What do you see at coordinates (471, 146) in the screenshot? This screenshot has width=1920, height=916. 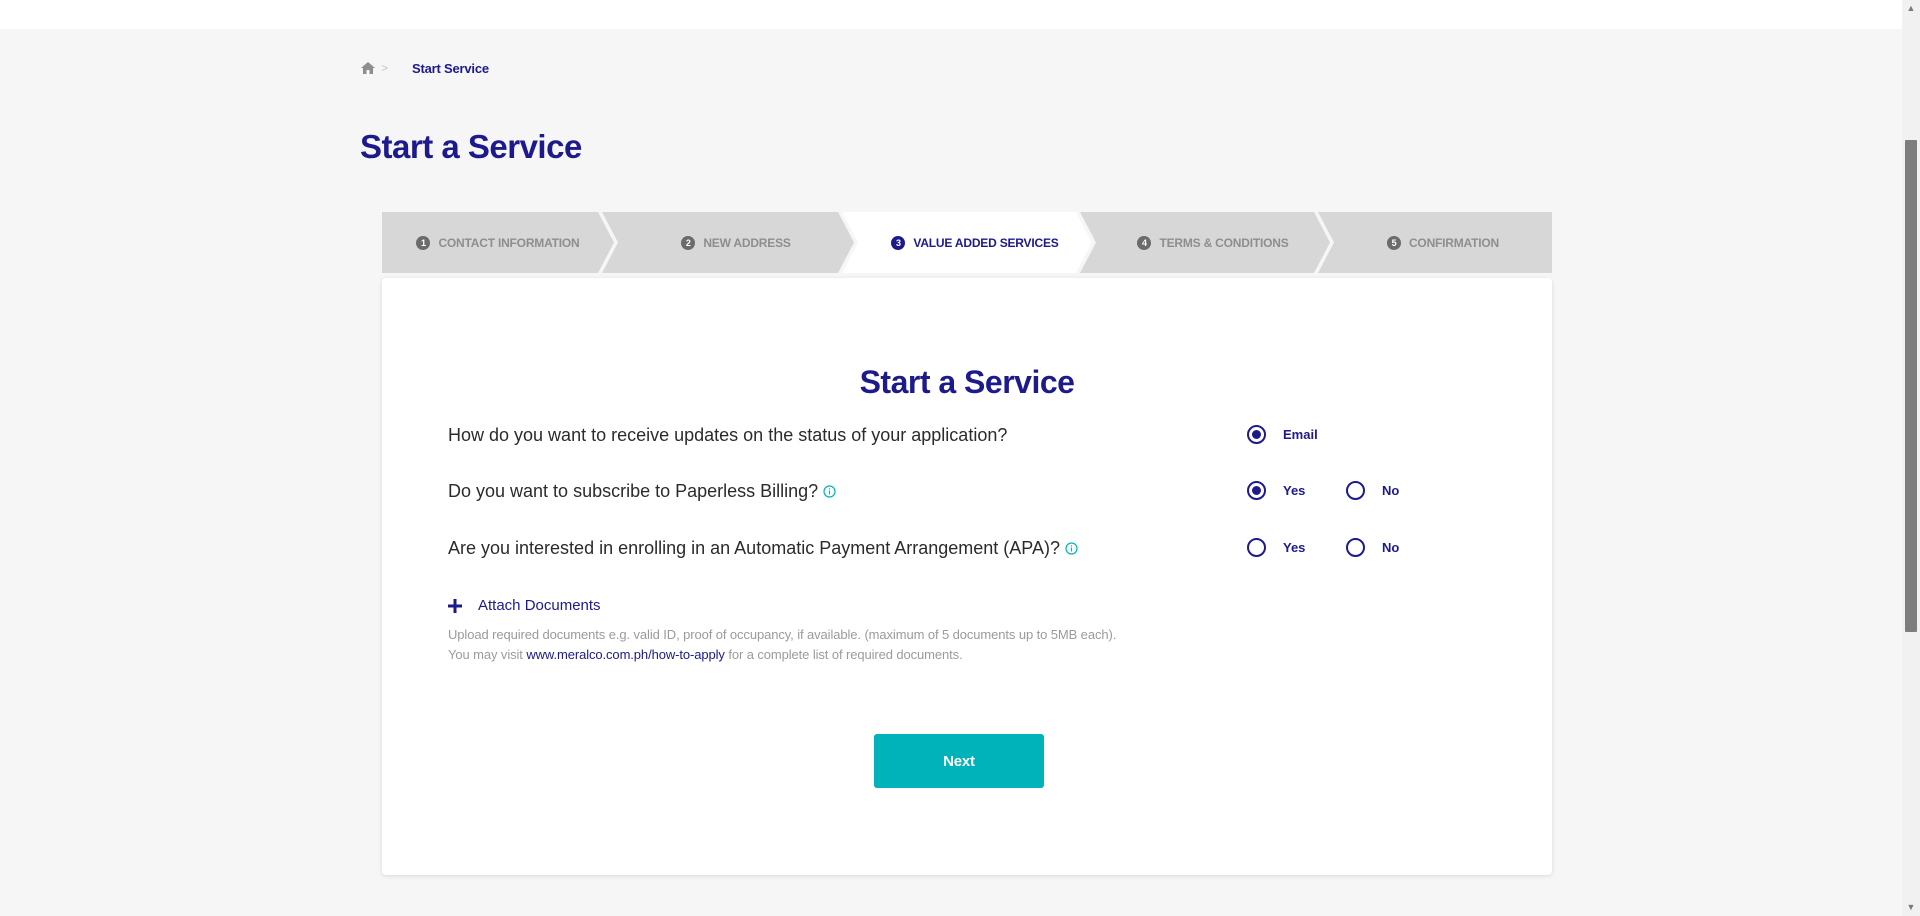 I see `page-title: Start a Service` at bounding box center [471, 146].